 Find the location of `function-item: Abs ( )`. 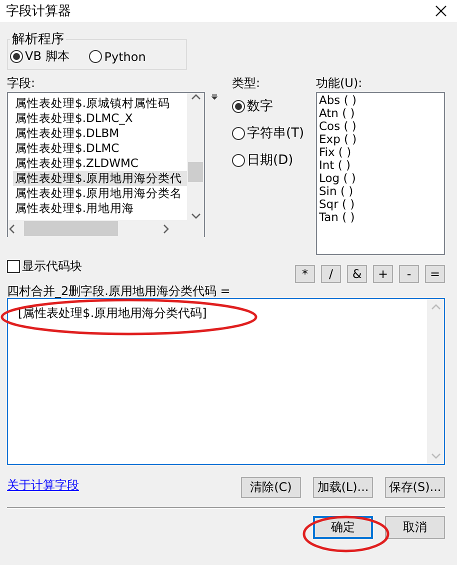

function-item: Abs ( ) is located at coordinates (380, 100).